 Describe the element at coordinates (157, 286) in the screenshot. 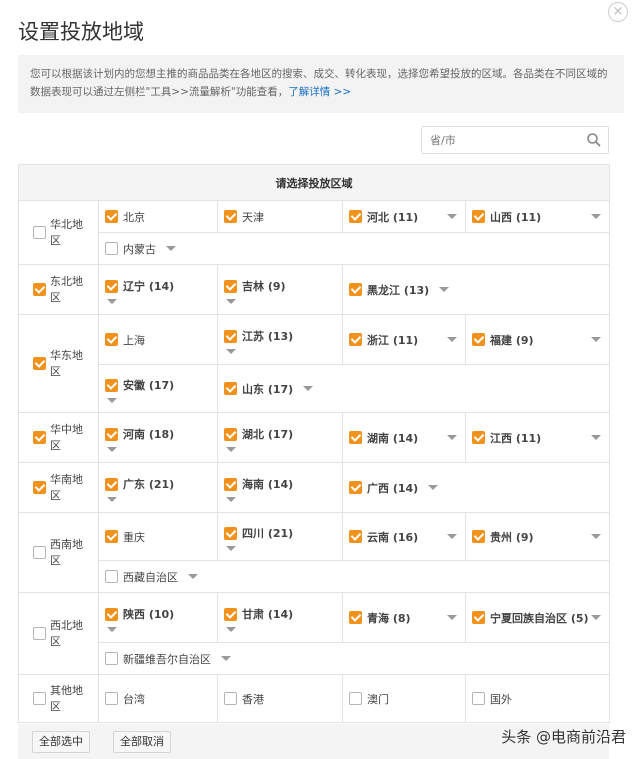

I see `province-item: 辽宁 (14)` at that location.